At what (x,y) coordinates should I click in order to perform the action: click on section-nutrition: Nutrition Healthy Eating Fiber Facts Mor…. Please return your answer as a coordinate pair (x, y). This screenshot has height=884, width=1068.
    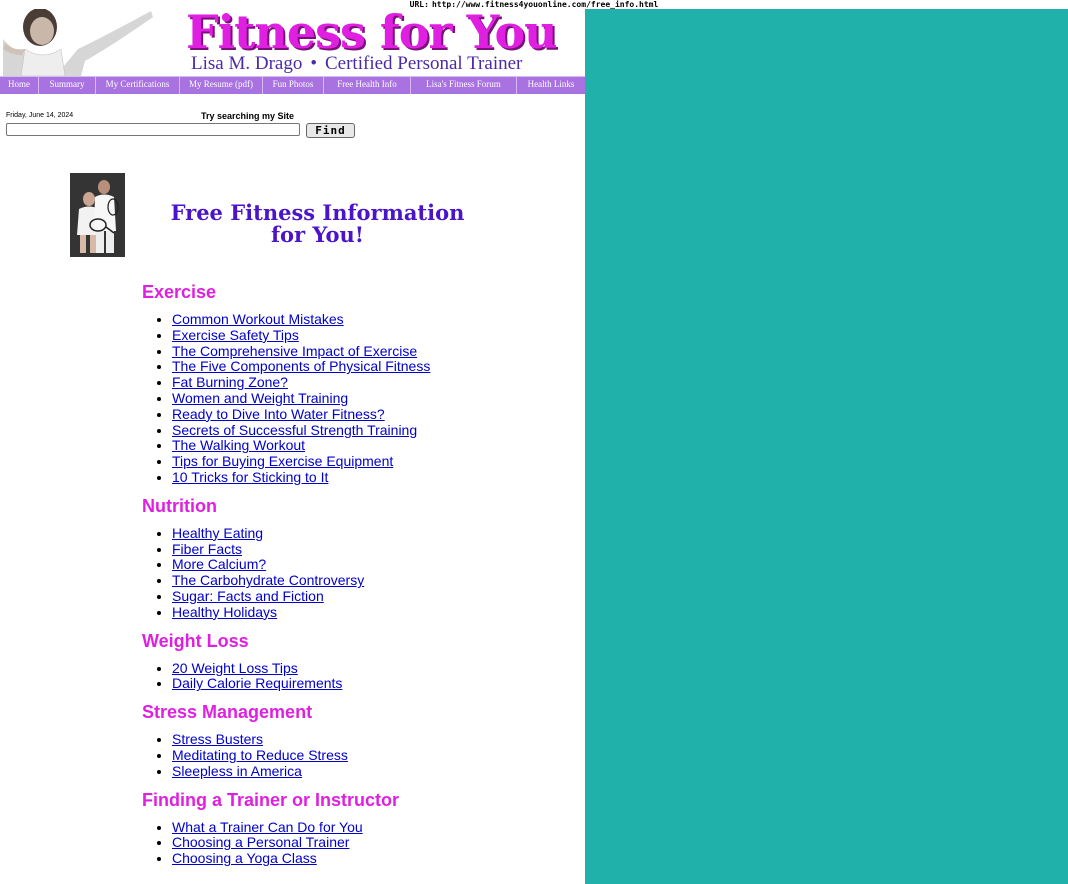
    Looking at the image, I should click on (362, 558).